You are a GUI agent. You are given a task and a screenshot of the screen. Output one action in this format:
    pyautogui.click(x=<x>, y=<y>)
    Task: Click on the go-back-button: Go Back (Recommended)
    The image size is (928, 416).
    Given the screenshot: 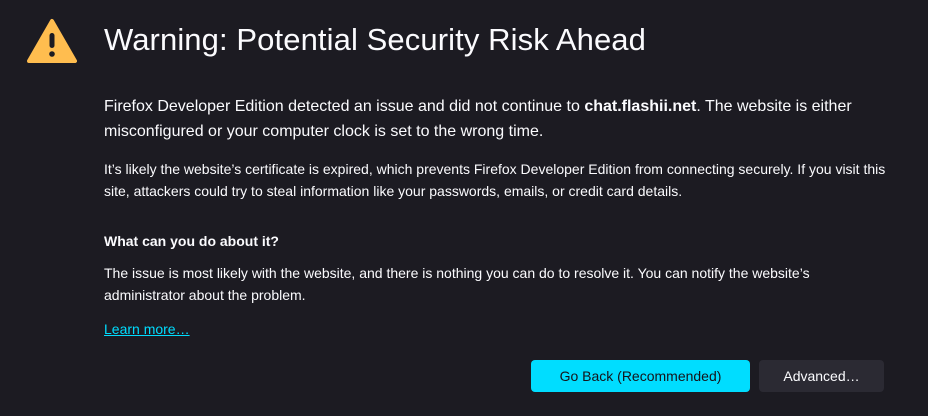 What is the action you would take?
    pyautogui.click(x=640, y=376)
    